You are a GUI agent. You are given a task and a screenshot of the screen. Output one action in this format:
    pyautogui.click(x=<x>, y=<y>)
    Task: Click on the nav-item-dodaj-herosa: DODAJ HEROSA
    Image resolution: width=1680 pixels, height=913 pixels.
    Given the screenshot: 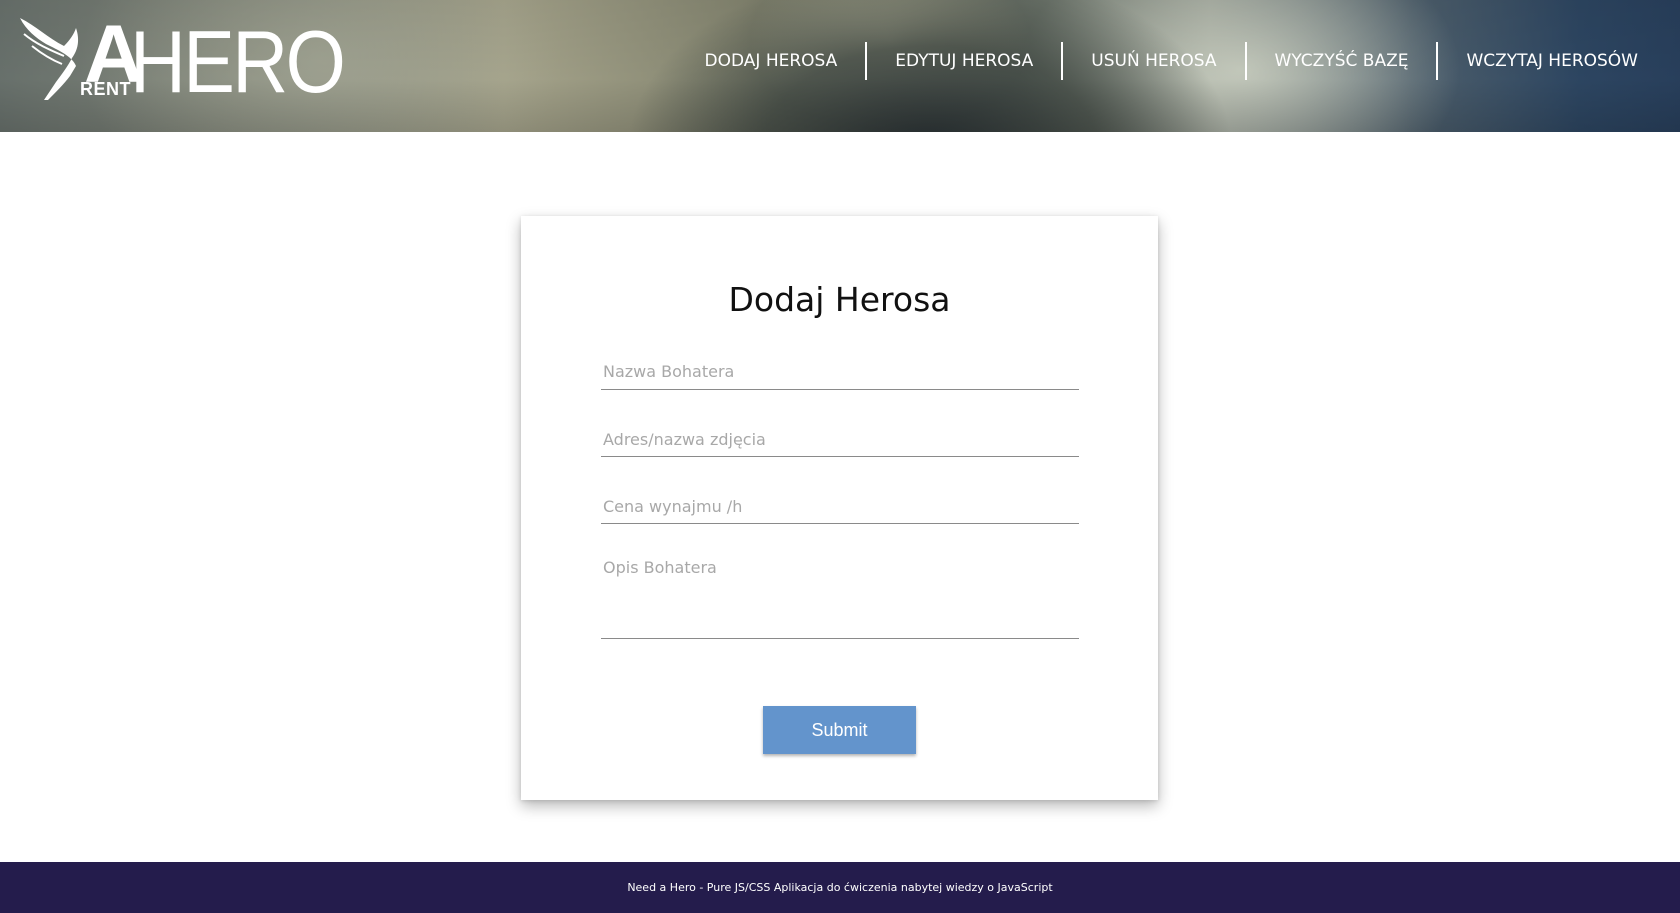 What is the action you would take?
    pyautogui.click(x=771, y=61)
    